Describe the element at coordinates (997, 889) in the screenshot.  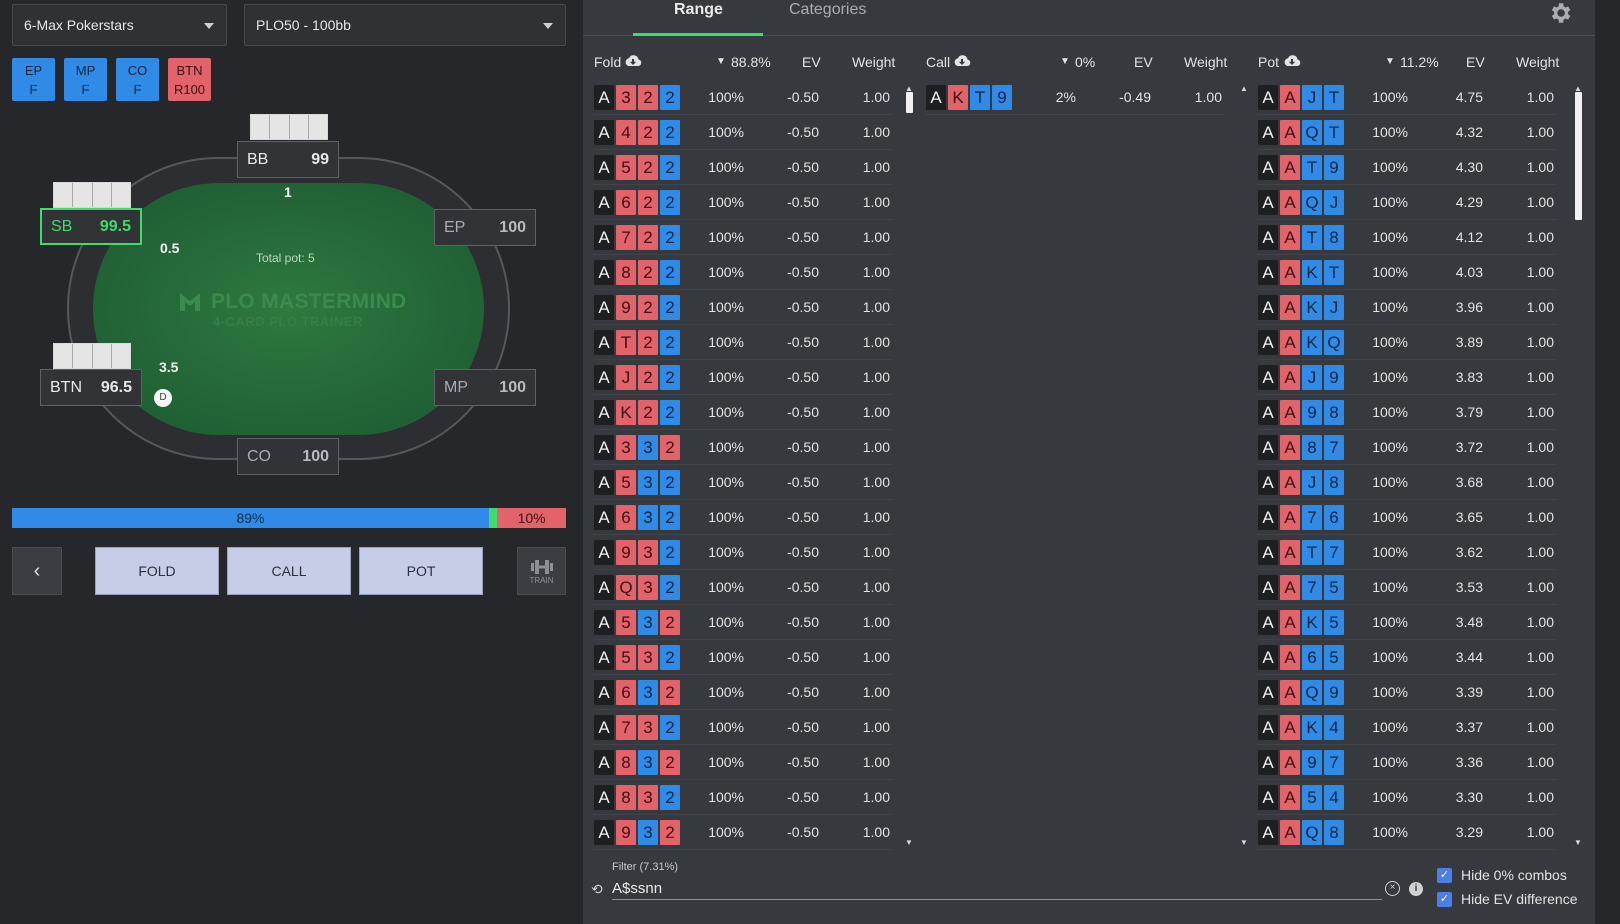
I see `filter-input` at that location.